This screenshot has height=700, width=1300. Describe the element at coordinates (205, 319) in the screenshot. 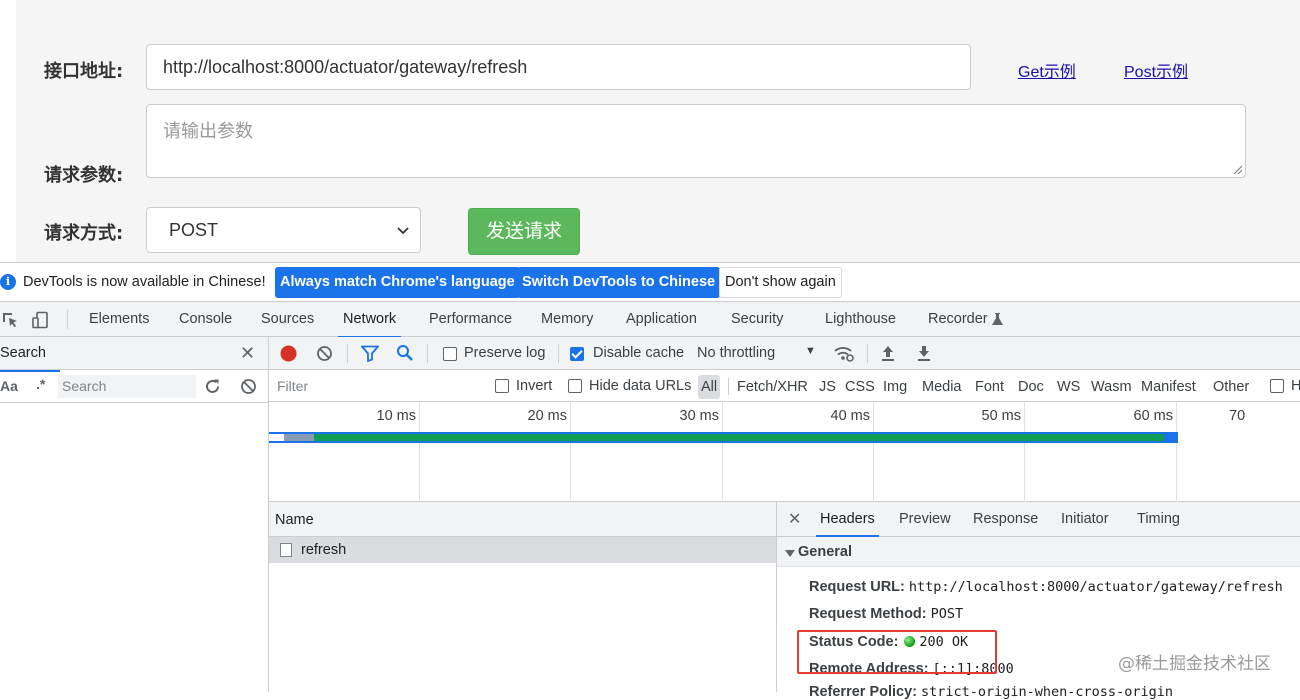

I see `tab-console: Console` at that location.